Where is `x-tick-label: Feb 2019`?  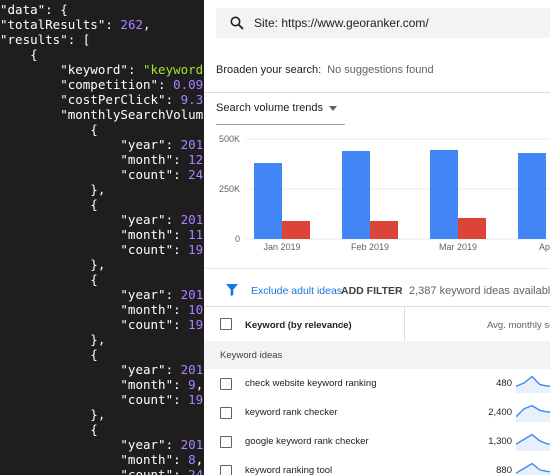 x-tick-label: Feb 2019 is located at coordinates (370, 247).